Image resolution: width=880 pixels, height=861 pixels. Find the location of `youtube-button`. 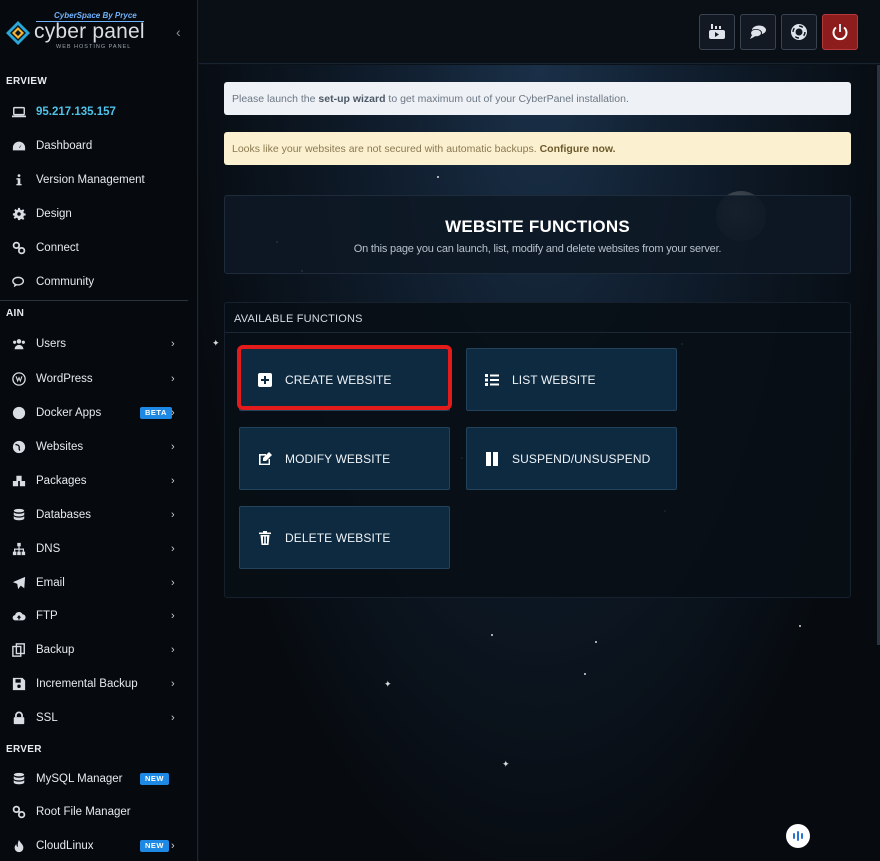

youtube-button is located at coordinates (717, 32).